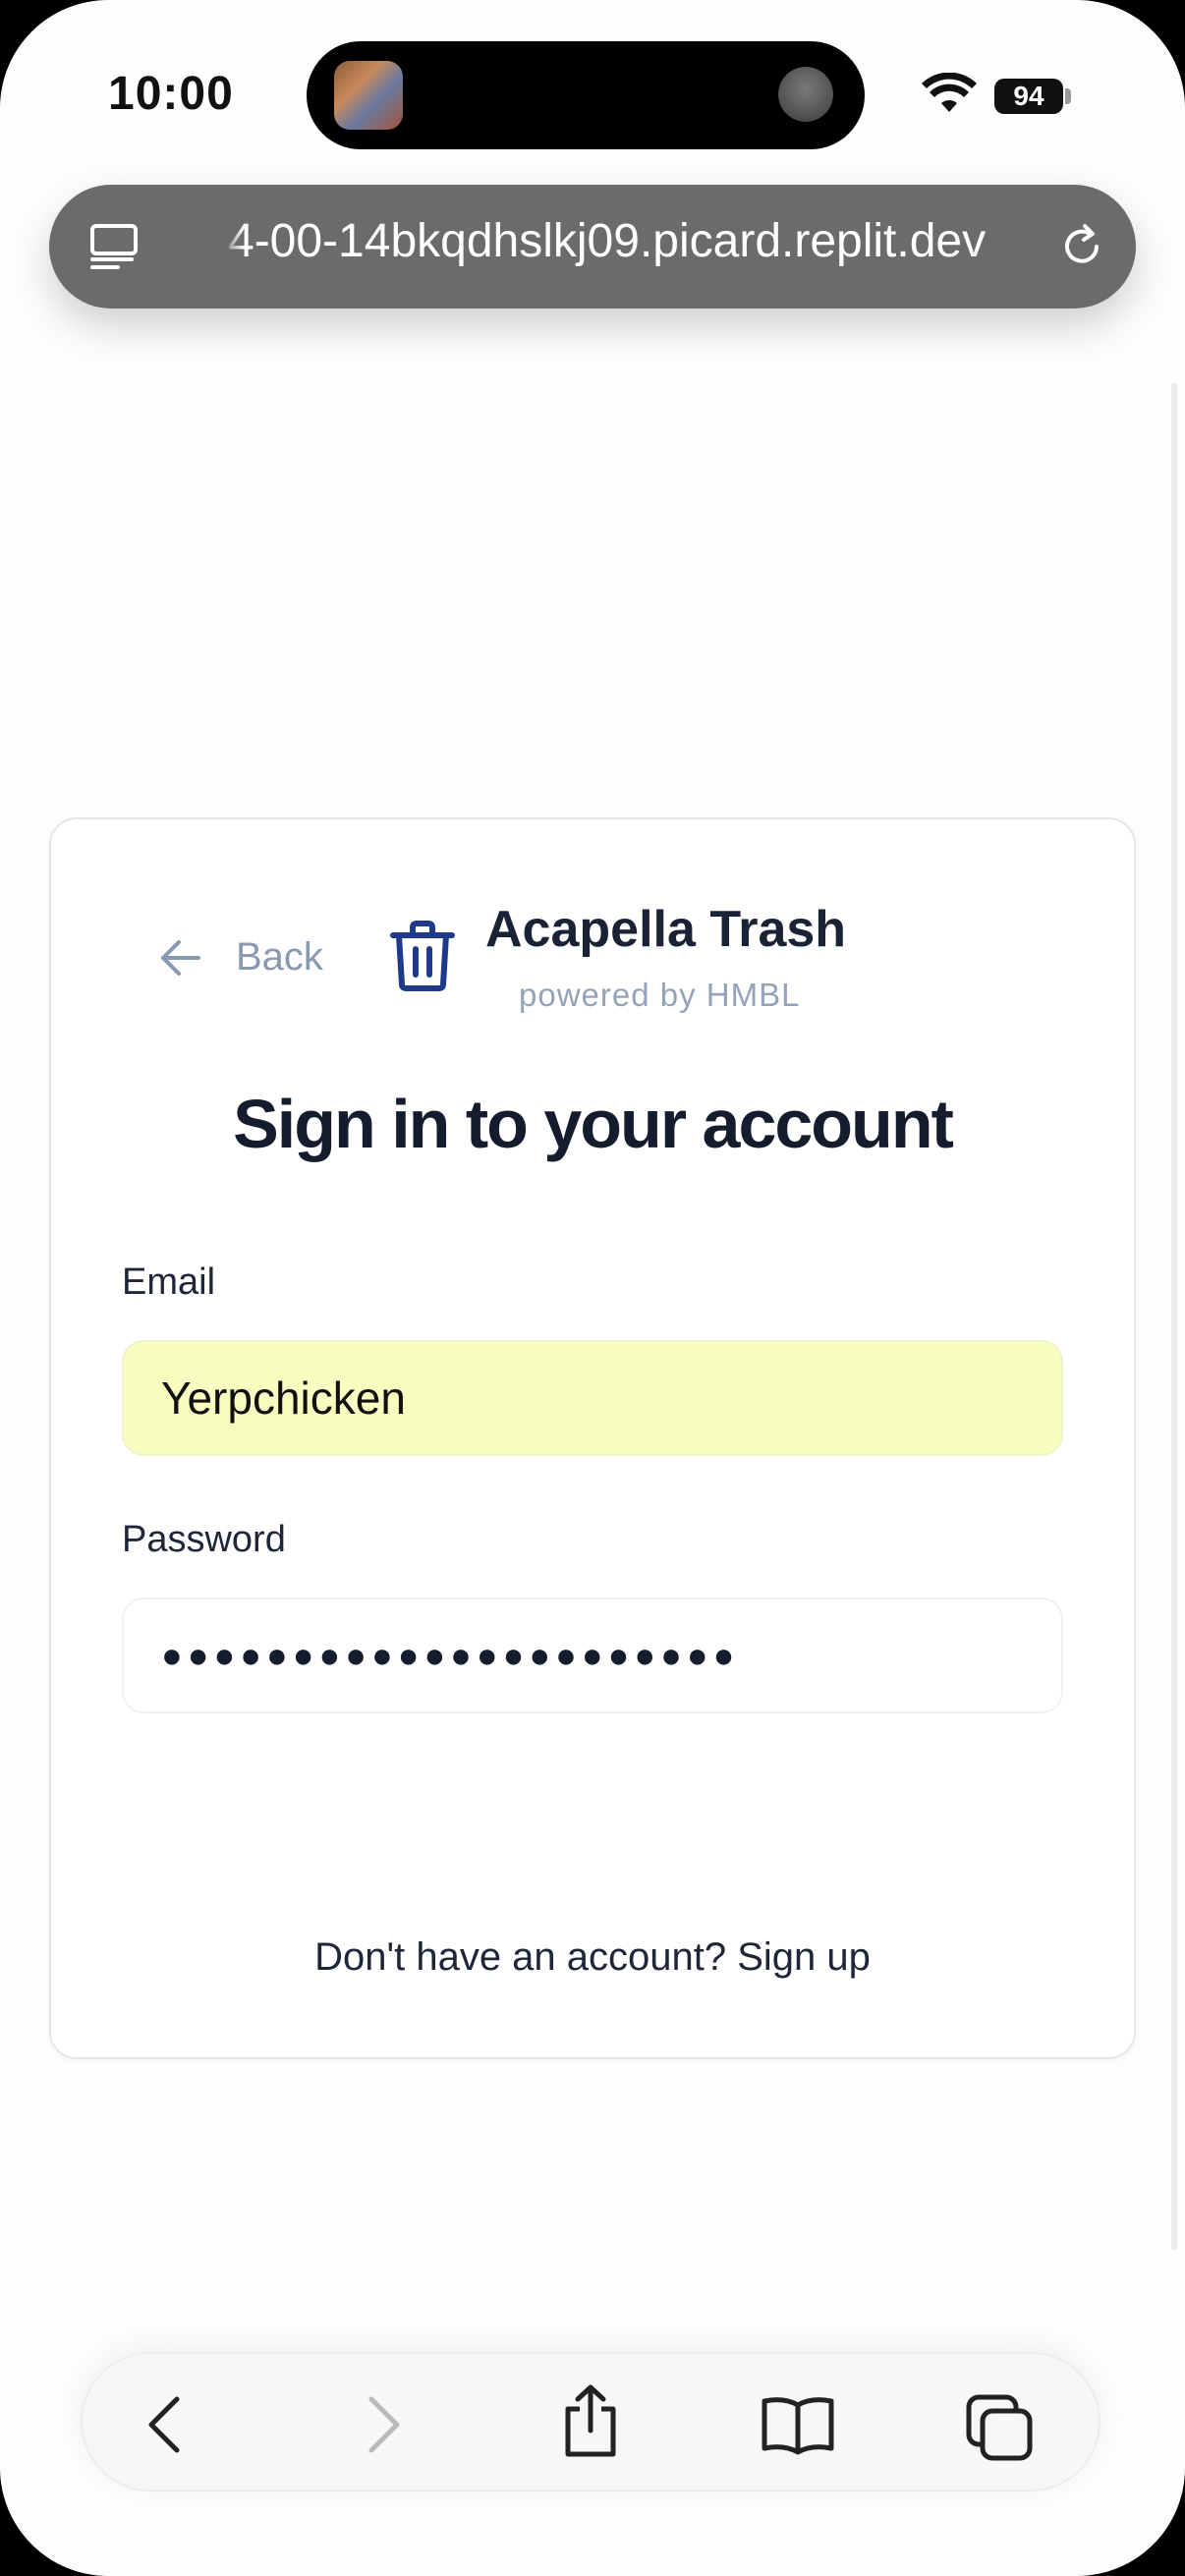  What do you see at coordinates (804, 1957) in the screenshot?
I see `signup-link: Sign up` at bounding box center [804, 1957].